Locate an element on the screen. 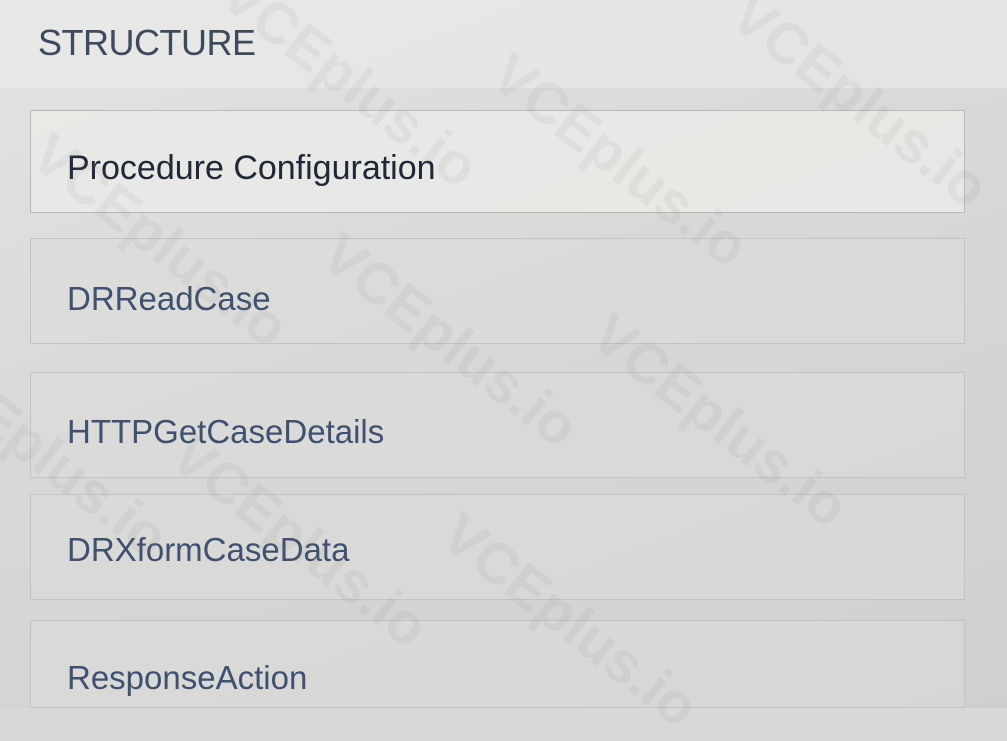  structure-item-procedure-configuration: Procedure Configuration is located at coordinates (497, 161).